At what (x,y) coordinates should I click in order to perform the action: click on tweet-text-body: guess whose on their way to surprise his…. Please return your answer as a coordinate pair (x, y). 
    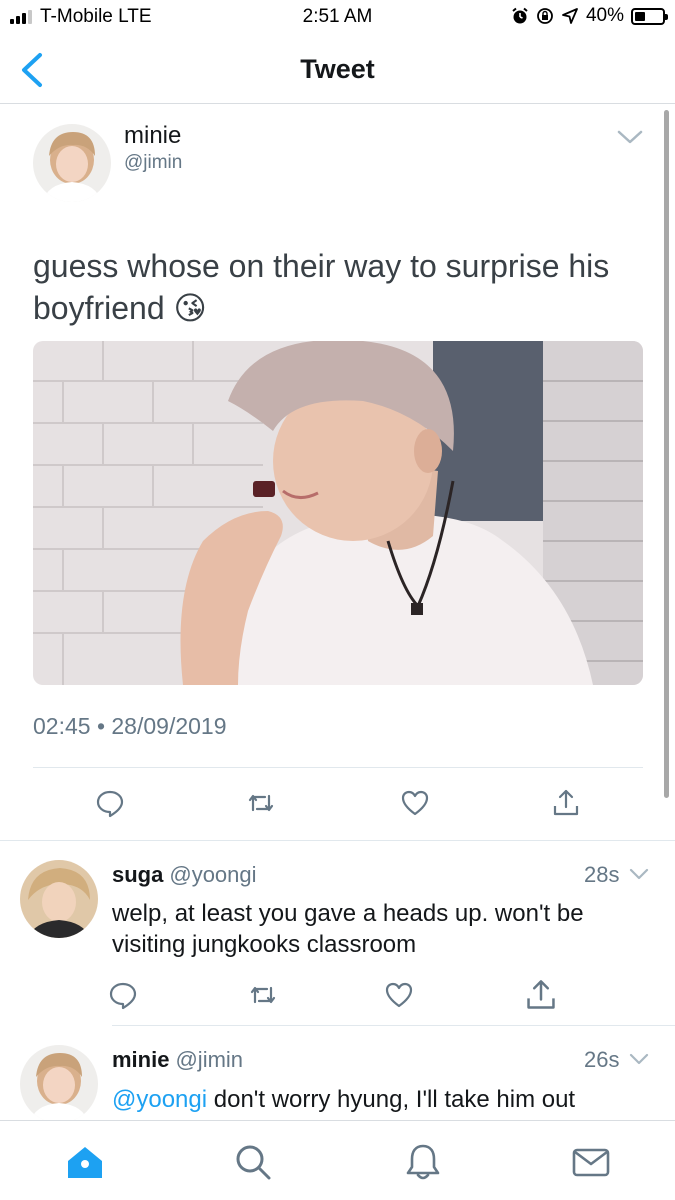
    Looking at the image, I should click on (321, 287).